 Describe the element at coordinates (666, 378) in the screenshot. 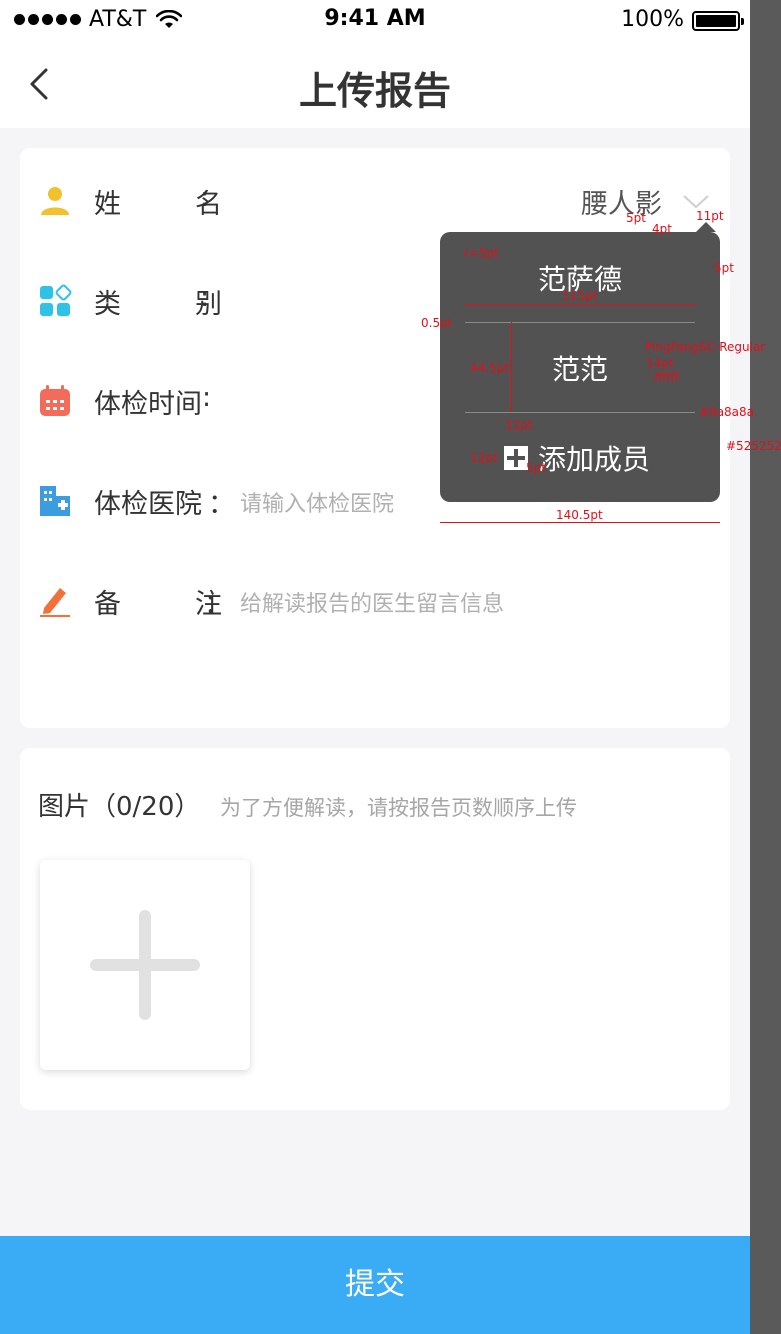

I see `text-color-annotation: ffffff` at that location.